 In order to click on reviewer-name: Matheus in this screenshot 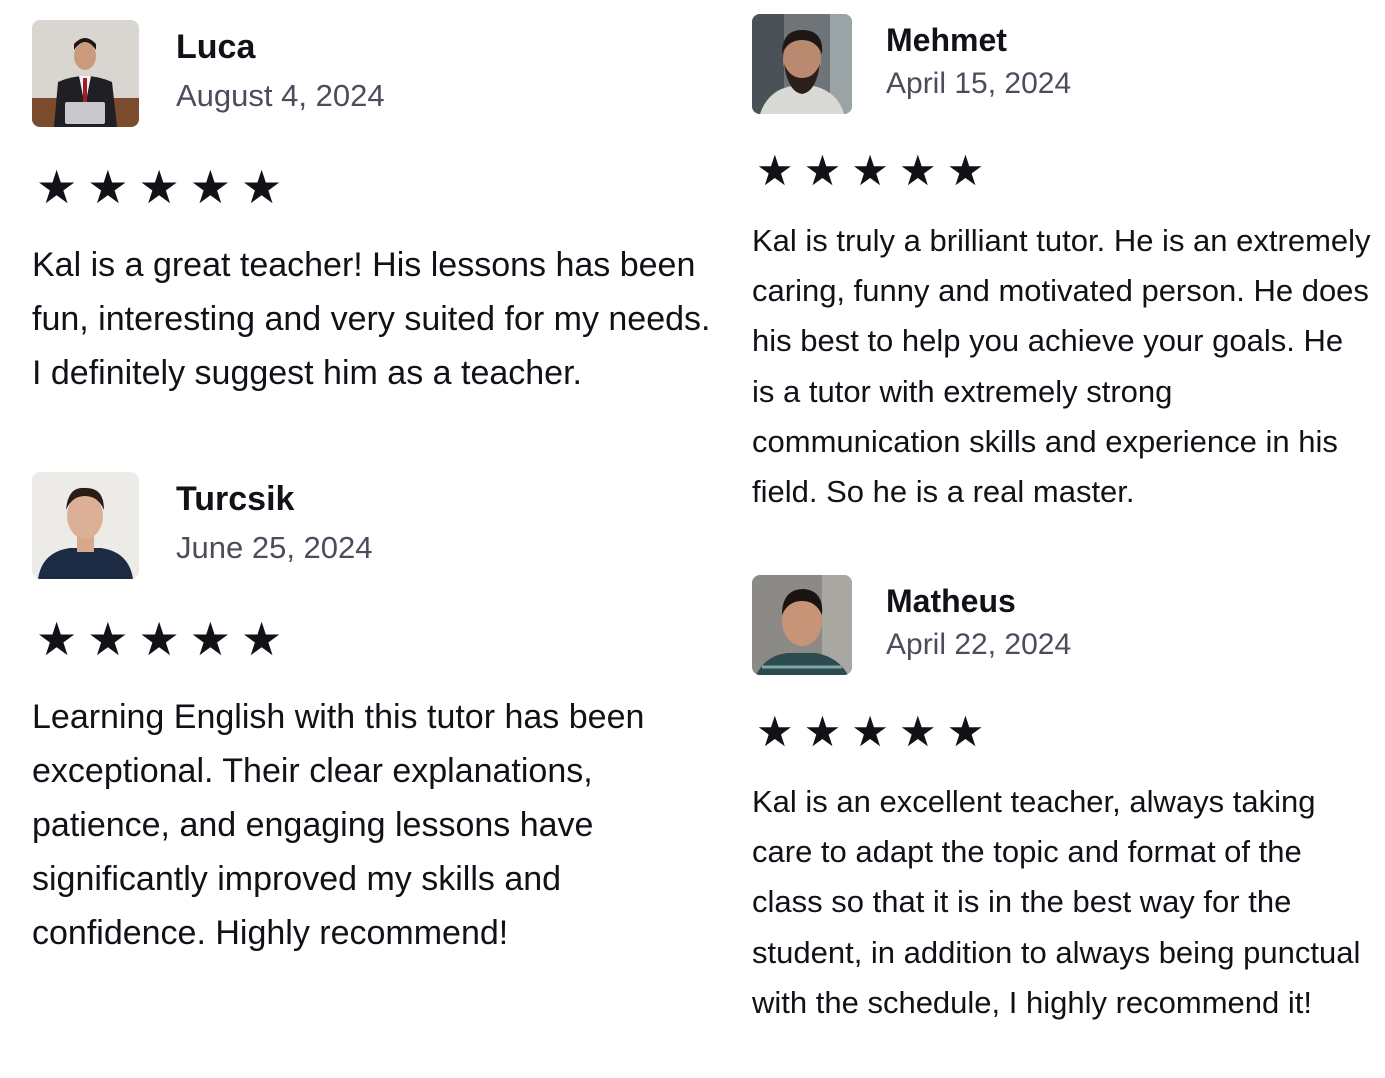, I will do `click(951, 601)`.